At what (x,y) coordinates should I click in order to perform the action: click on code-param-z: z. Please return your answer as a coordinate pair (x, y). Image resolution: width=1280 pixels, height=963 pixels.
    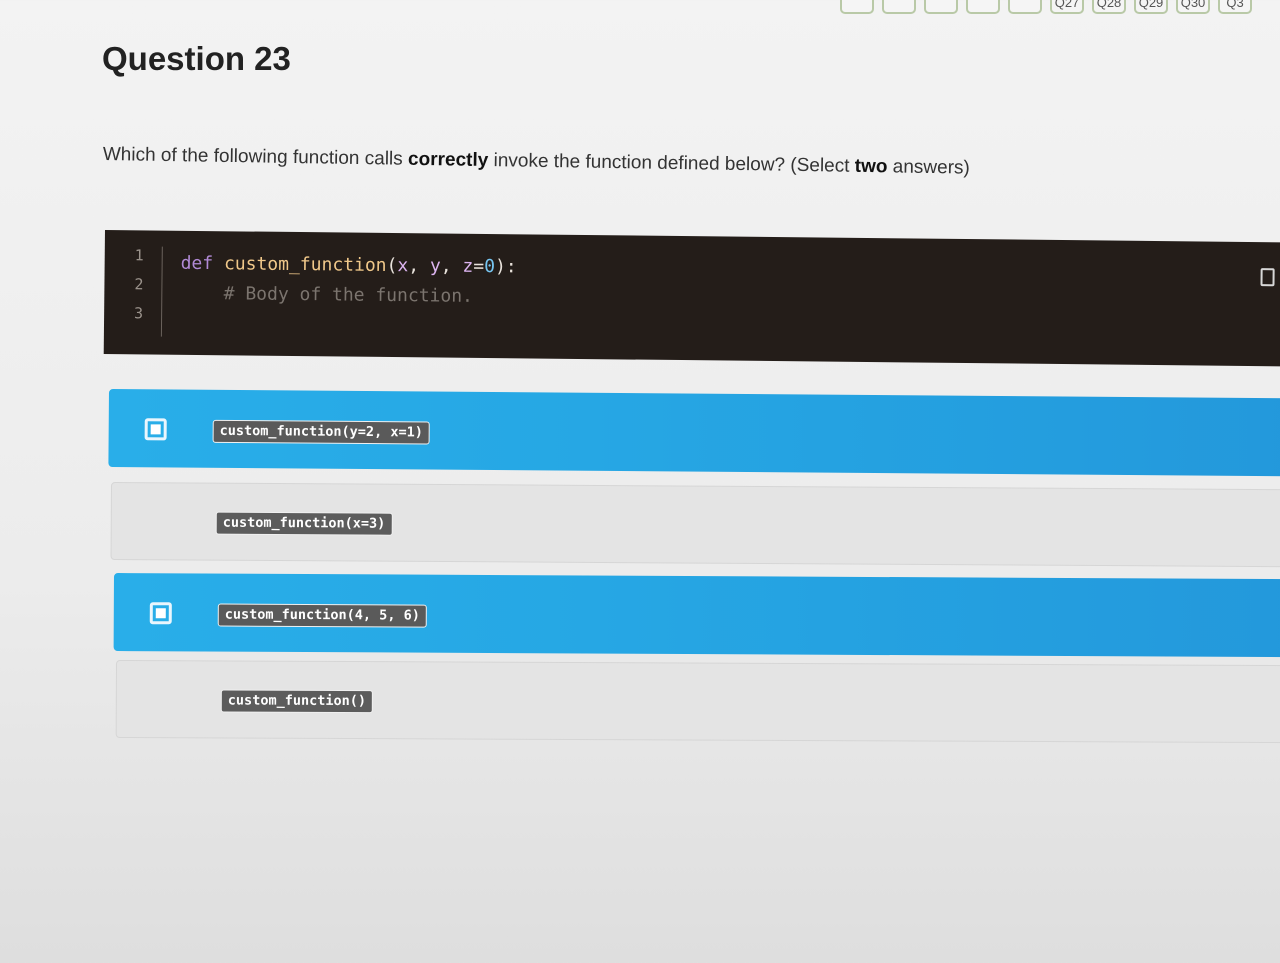
    Looking at the image, I should click on (468, 266).